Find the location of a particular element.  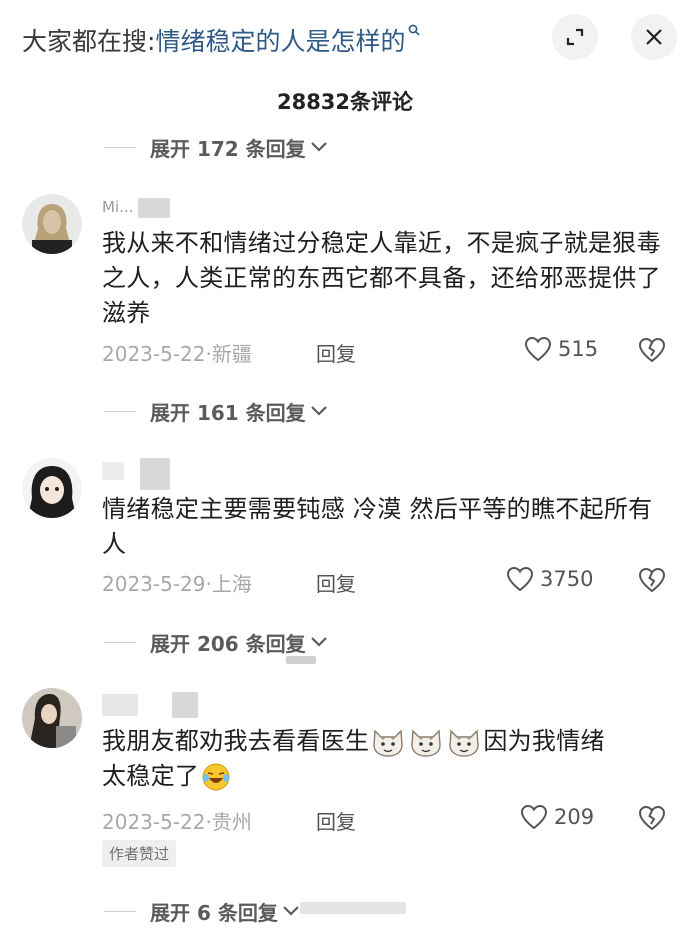

expand-replies-button: 展开 206 条回复 is located at coordinates (216, 642).